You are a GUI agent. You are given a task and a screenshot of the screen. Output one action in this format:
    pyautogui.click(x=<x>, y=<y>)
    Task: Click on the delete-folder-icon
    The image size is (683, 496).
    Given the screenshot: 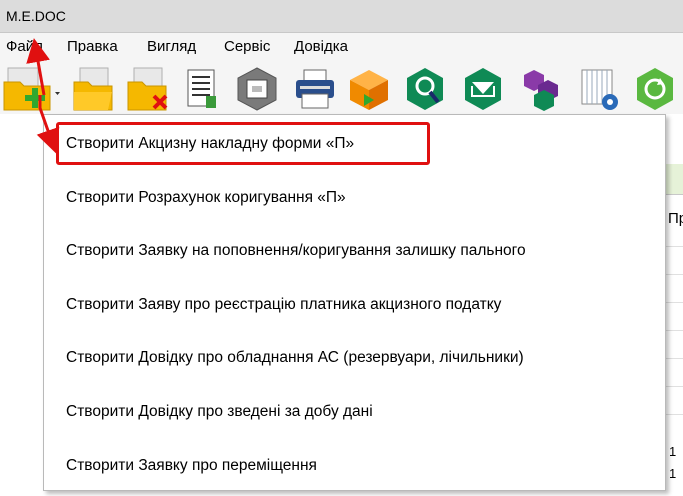 What is the action you would take?
    pyautogui.click(x=147, y=89)
    